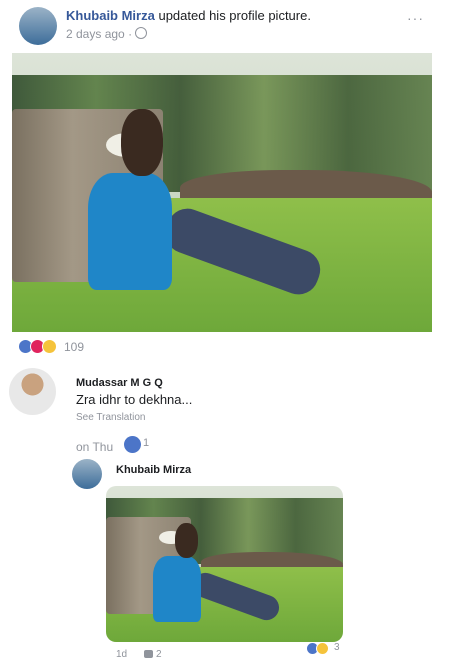  What do you see at coordinates (141, 33) in the screenshot?
I see `globe-icon` at bounding box center [141, 33].